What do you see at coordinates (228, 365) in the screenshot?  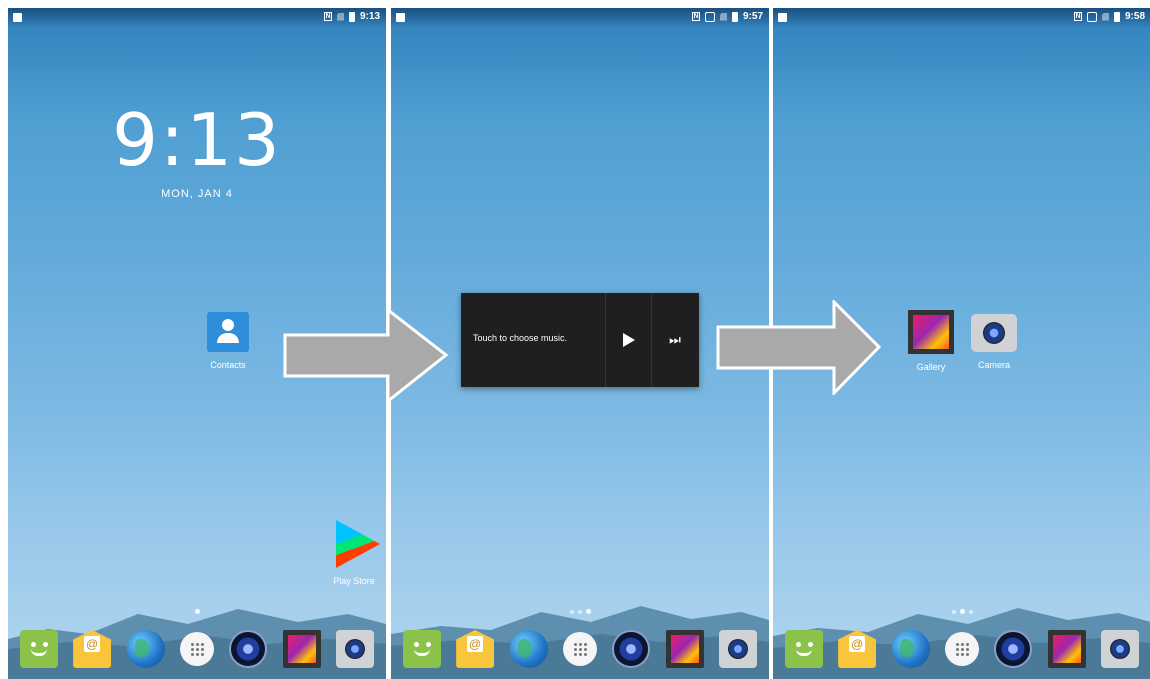 I see `app-label: Contacts` at bounding box center [228, 365].